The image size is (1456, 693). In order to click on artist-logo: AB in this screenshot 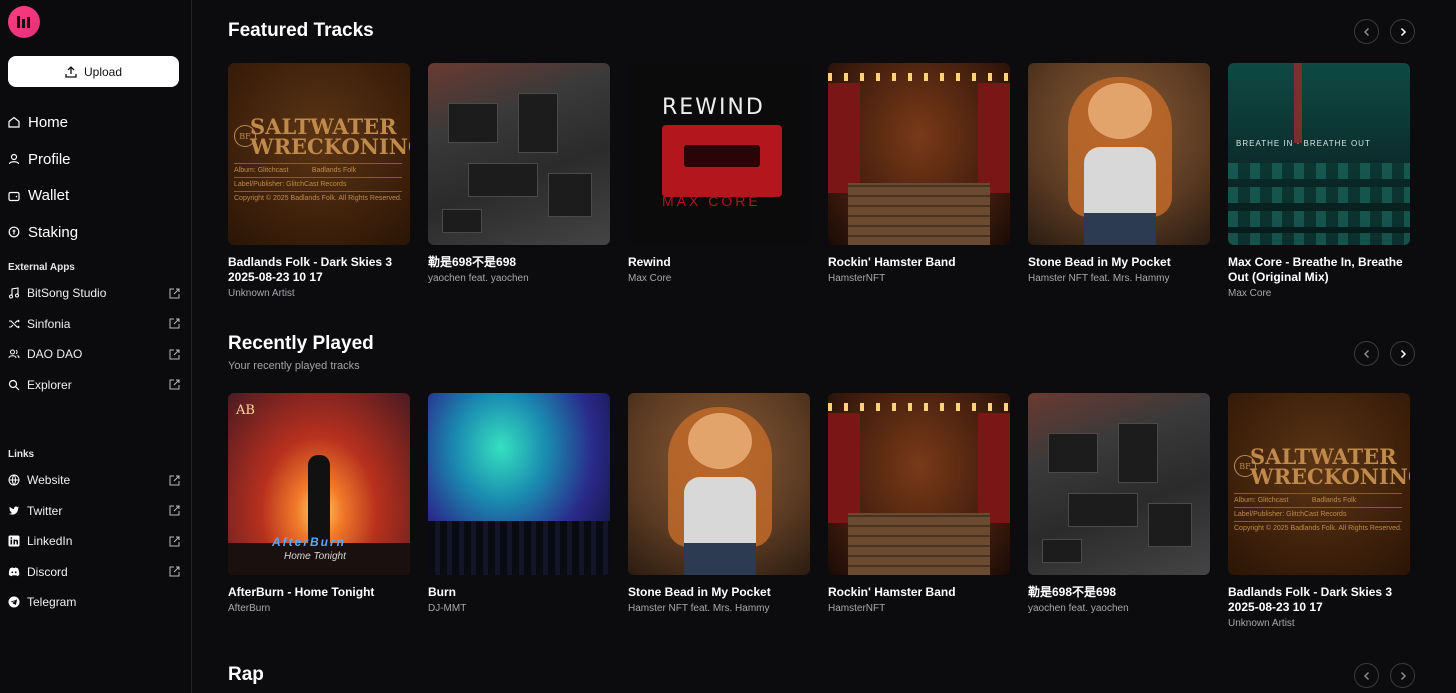, I will do `click(245, 410)`.